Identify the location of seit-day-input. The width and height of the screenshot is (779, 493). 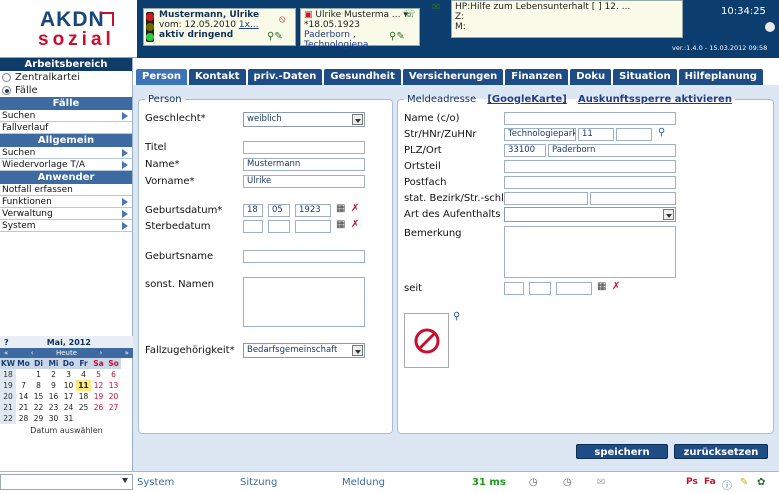
(514, 288).